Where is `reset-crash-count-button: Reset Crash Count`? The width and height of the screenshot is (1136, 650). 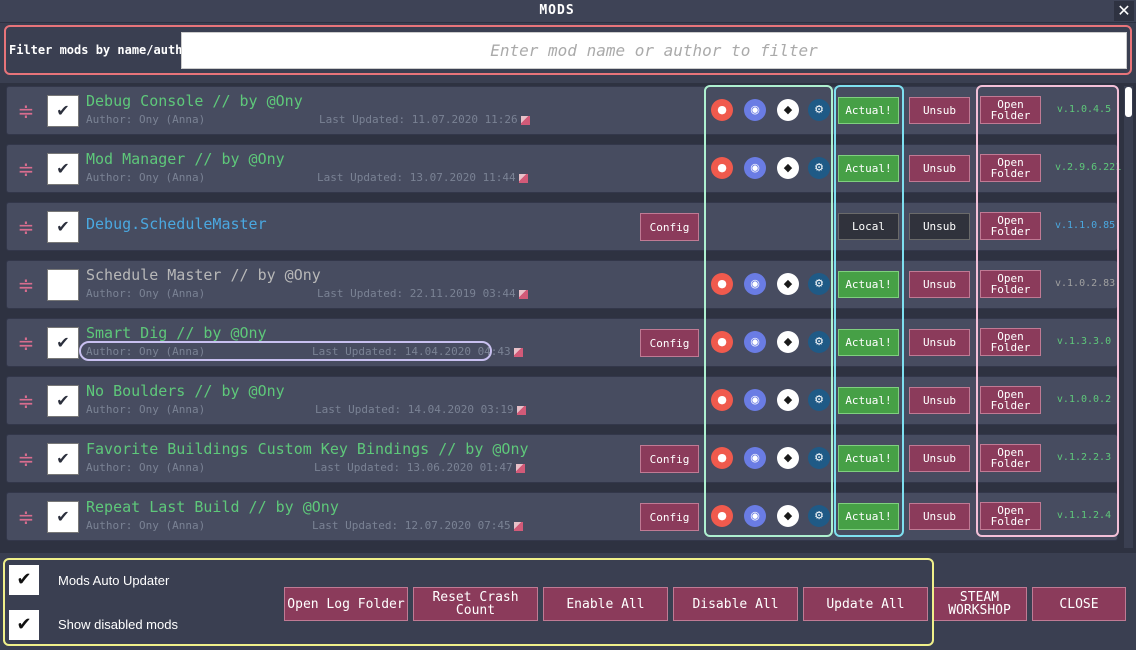 reset-crash-count-button: Reset Crash Count is located at coordinates (475, 604).